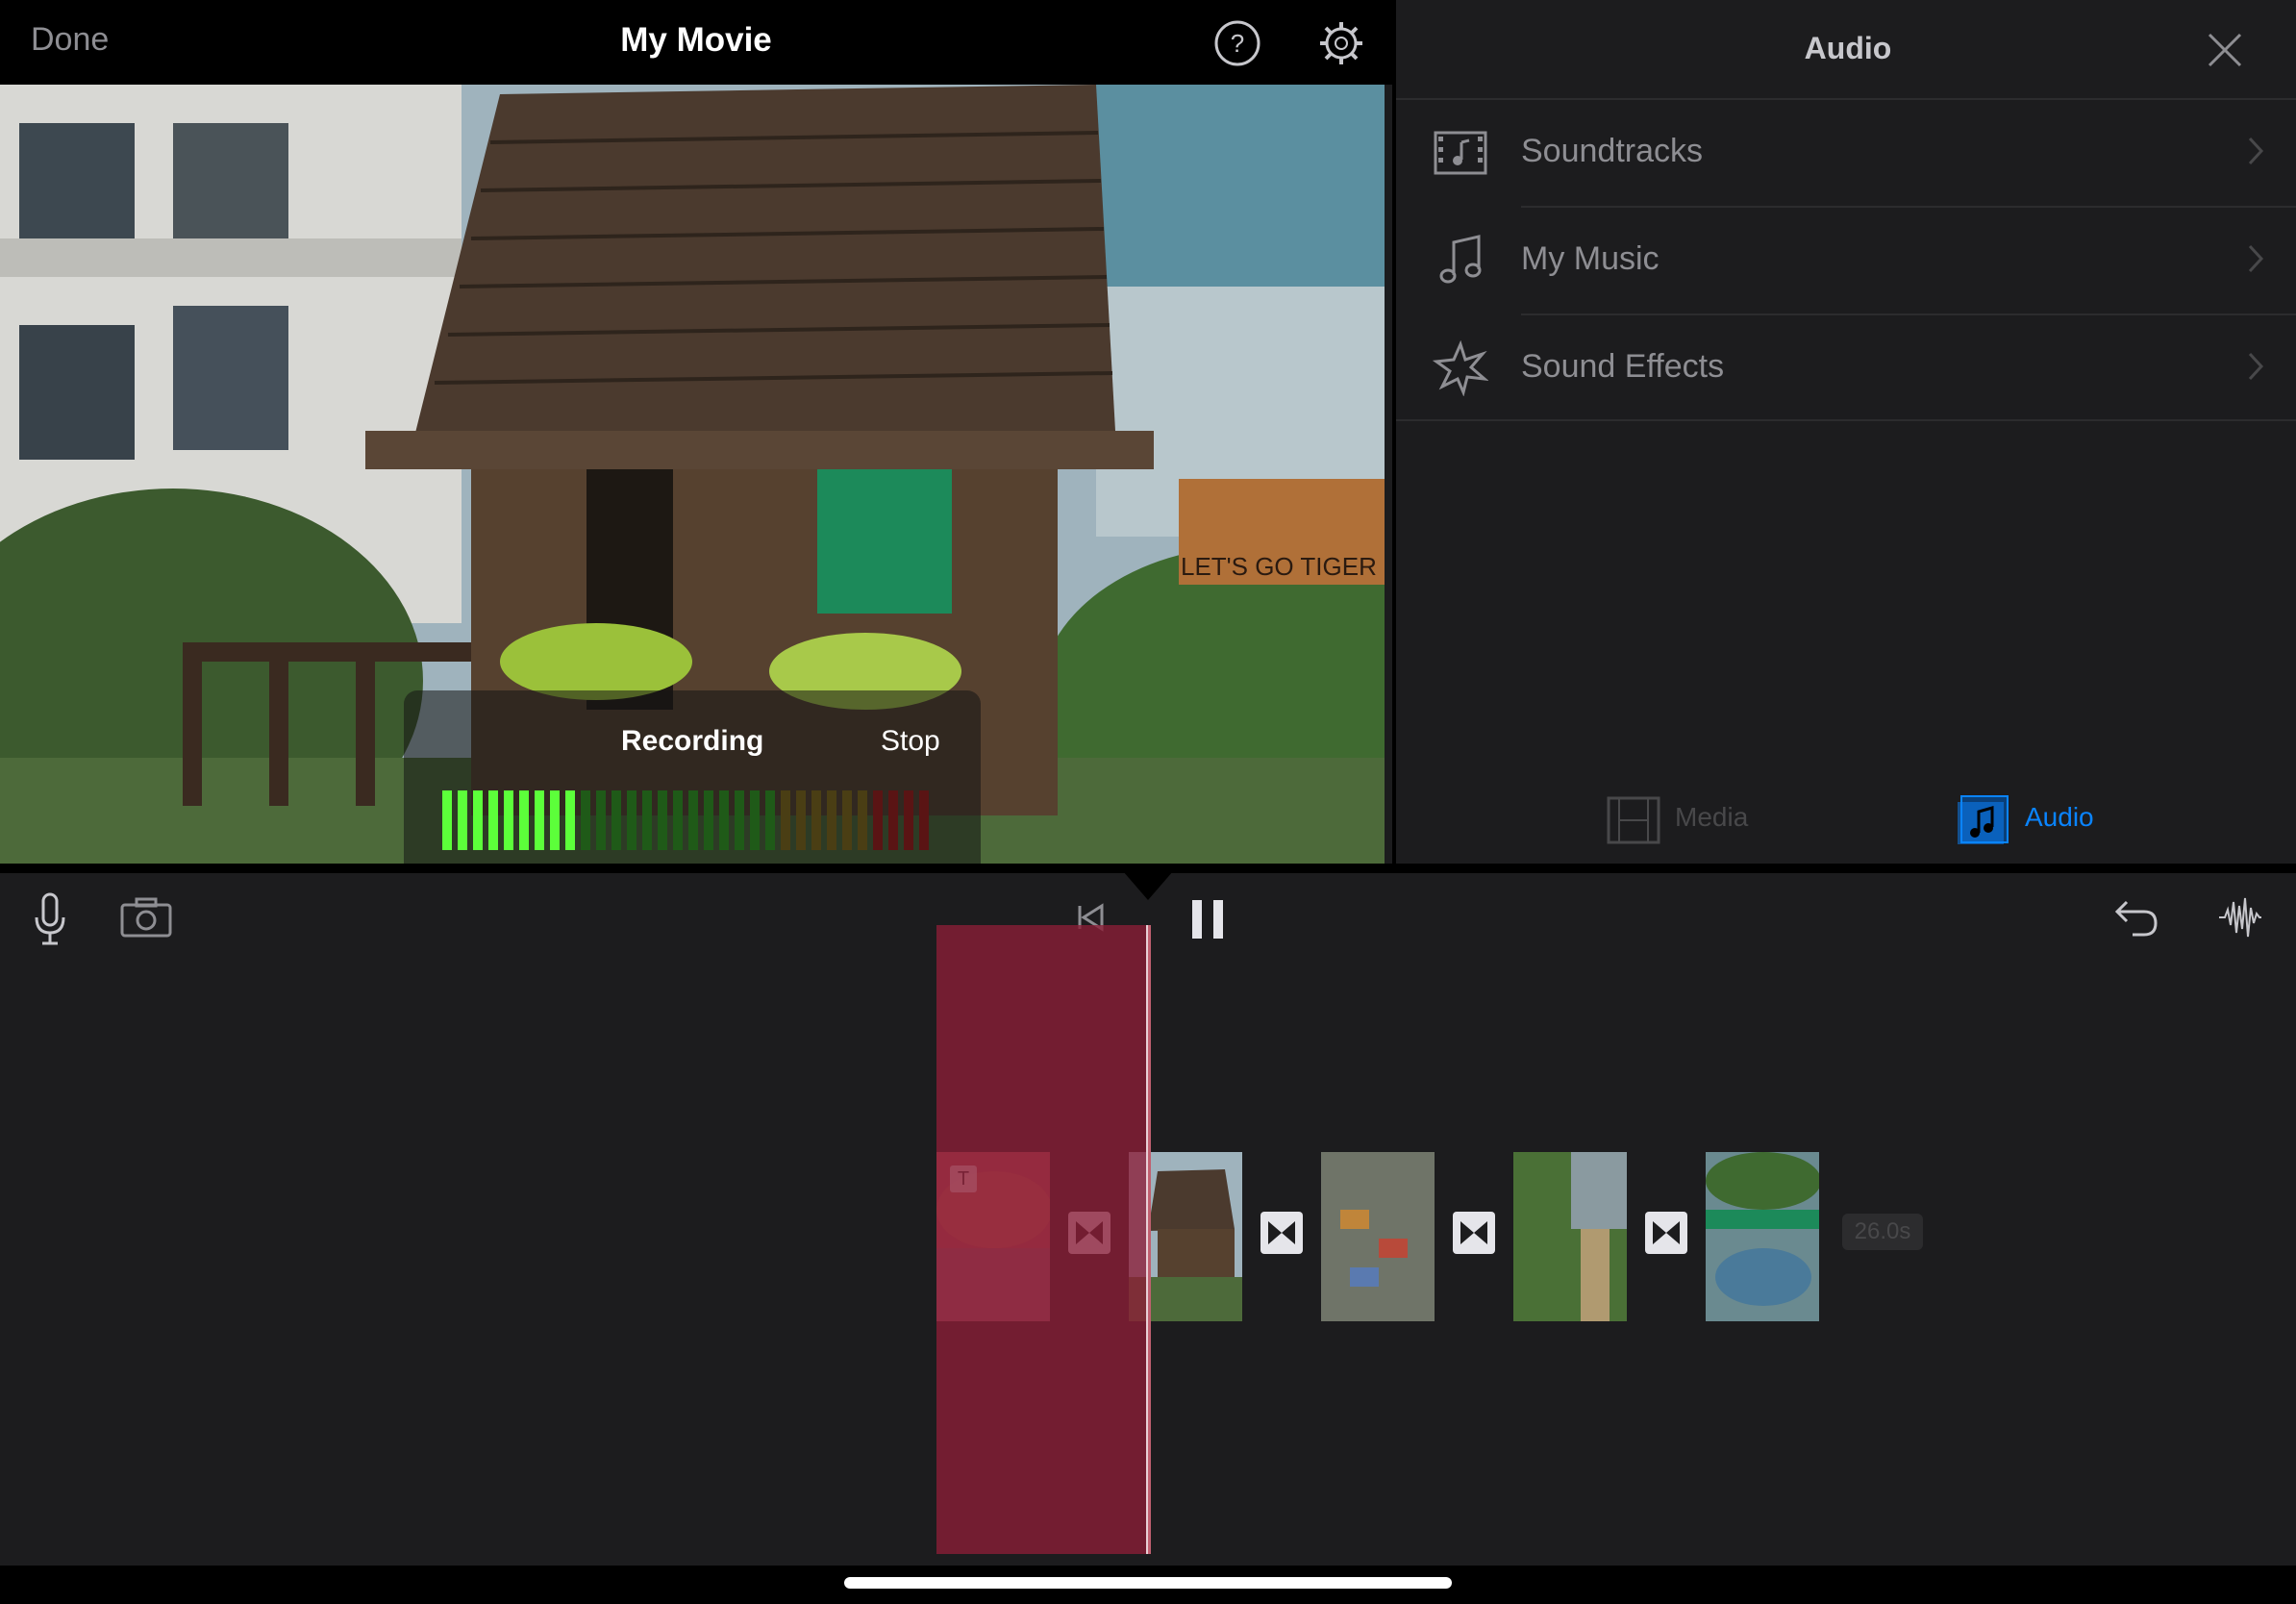  Describe the element at coordinates (1846, 420) in the screenshot. I see `panel-divider` at that location.